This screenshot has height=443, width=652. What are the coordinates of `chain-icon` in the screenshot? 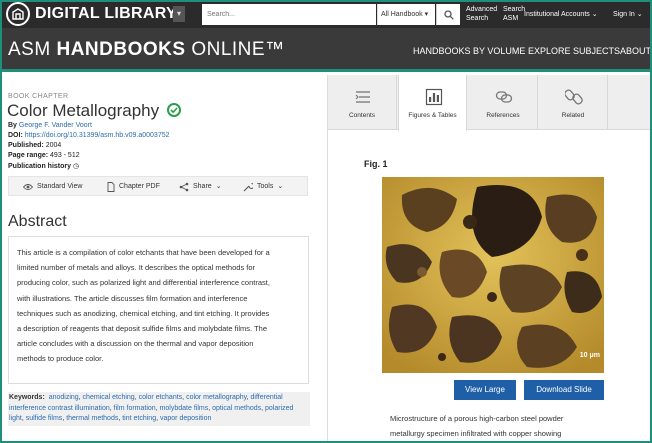 It's located at (504, 97).